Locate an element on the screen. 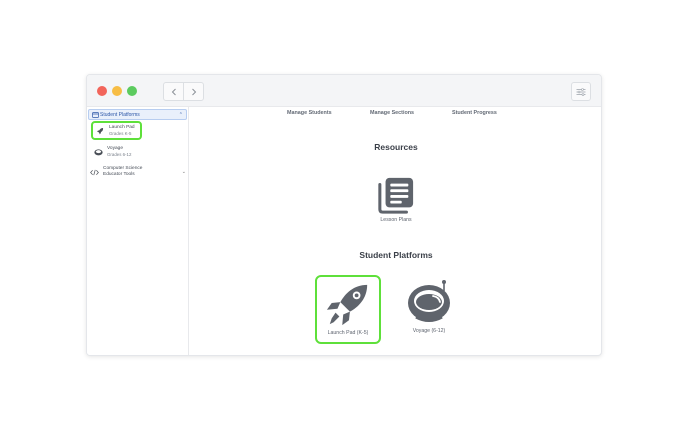  lesson-plans-card: Lesson Plans is located at coordinates (396, 199).